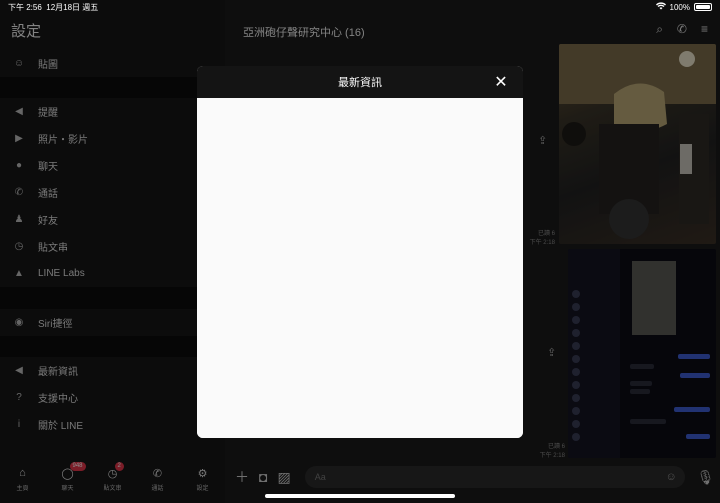 The image size is (720, 503). What do you see at coordinates (25, 7) in the screenshot?
I see `status-time: 下午 2:56` at bounding box center [25, 7].